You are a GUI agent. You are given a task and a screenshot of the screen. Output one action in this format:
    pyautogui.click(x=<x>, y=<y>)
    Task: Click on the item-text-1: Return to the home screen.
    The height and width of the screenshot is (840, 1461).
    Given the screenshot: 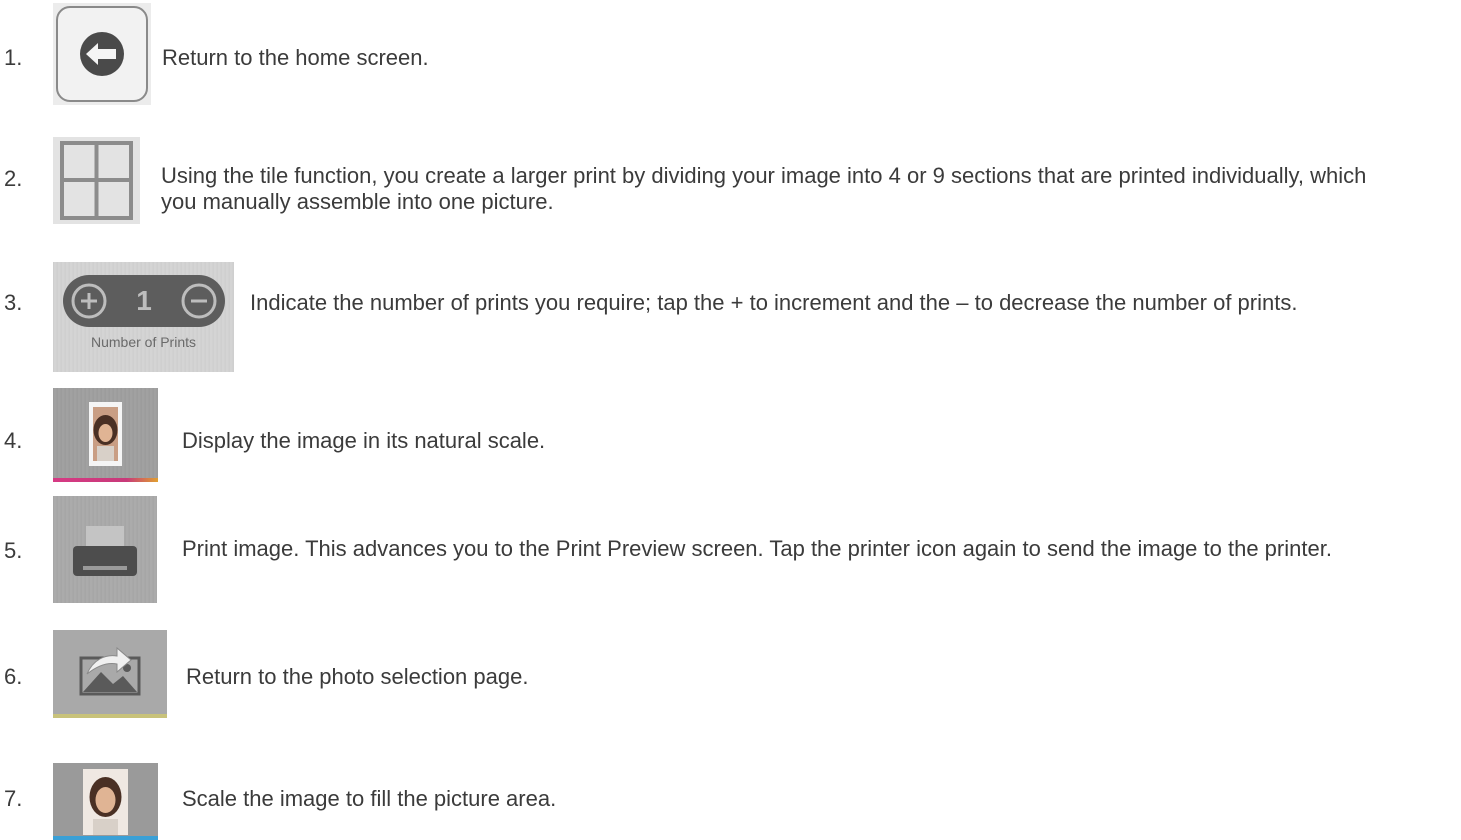 What is the action you would take?
    pyautogui.click(x=295, y=57)
    